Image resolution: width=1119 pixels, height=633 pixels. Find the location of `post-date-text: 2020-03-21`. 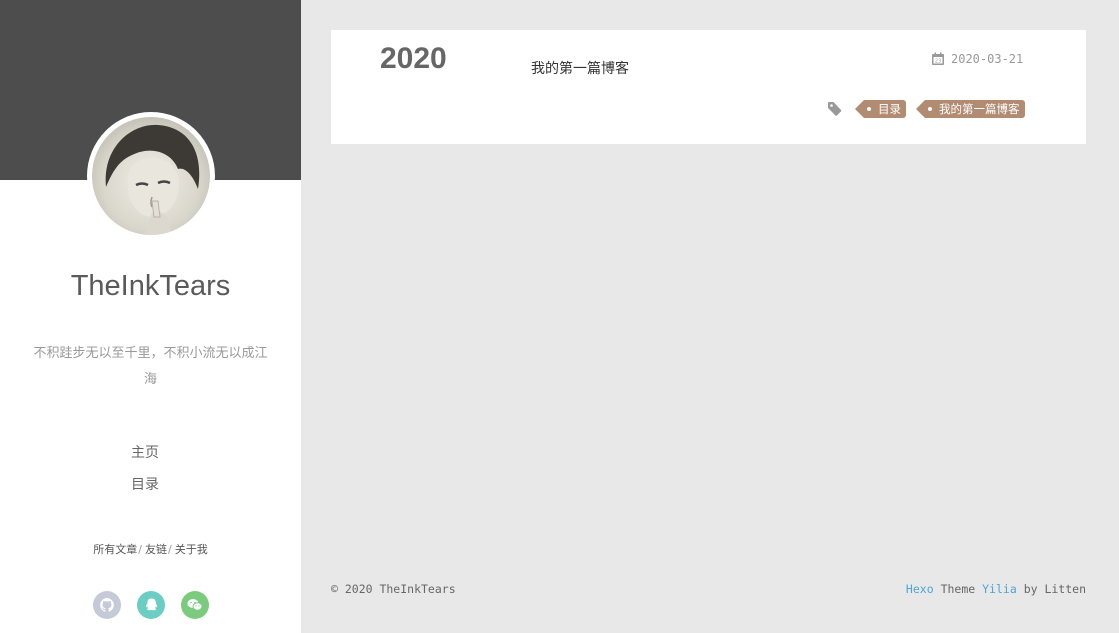

post-date-text: 2020-03-21 is located at coordinates (987, 59).